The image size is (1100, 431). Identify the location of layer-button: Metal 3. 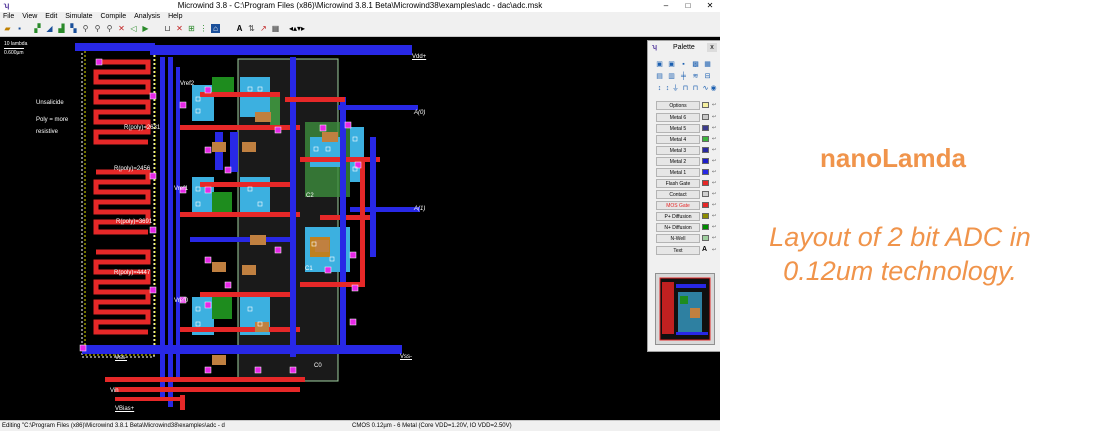
(678, 150).